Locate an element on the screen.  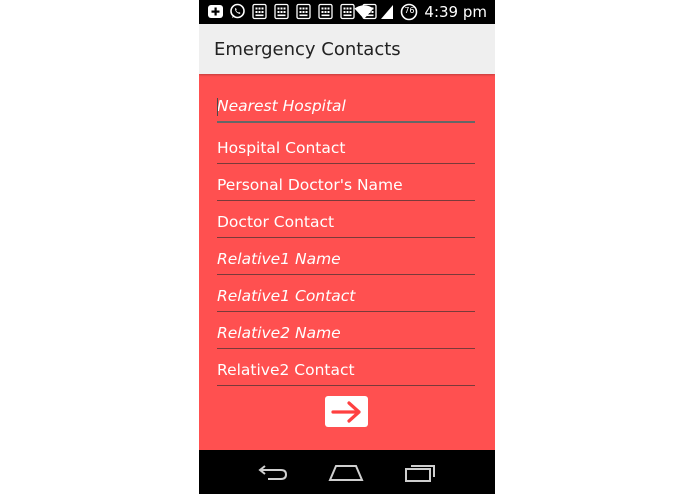
back-button is located at coordinates (273, 472).